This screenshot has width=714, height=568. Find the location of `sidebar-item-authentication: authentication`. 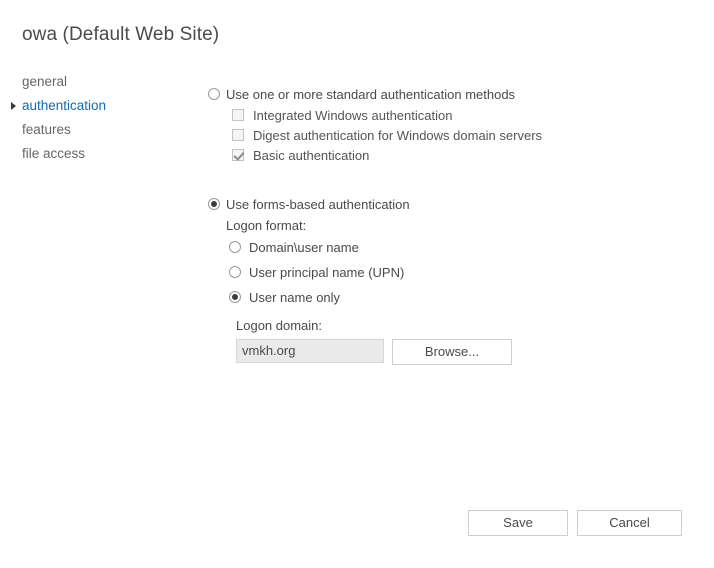

sidebar-item-authentication: authentication is located at coordinates (95, 106).